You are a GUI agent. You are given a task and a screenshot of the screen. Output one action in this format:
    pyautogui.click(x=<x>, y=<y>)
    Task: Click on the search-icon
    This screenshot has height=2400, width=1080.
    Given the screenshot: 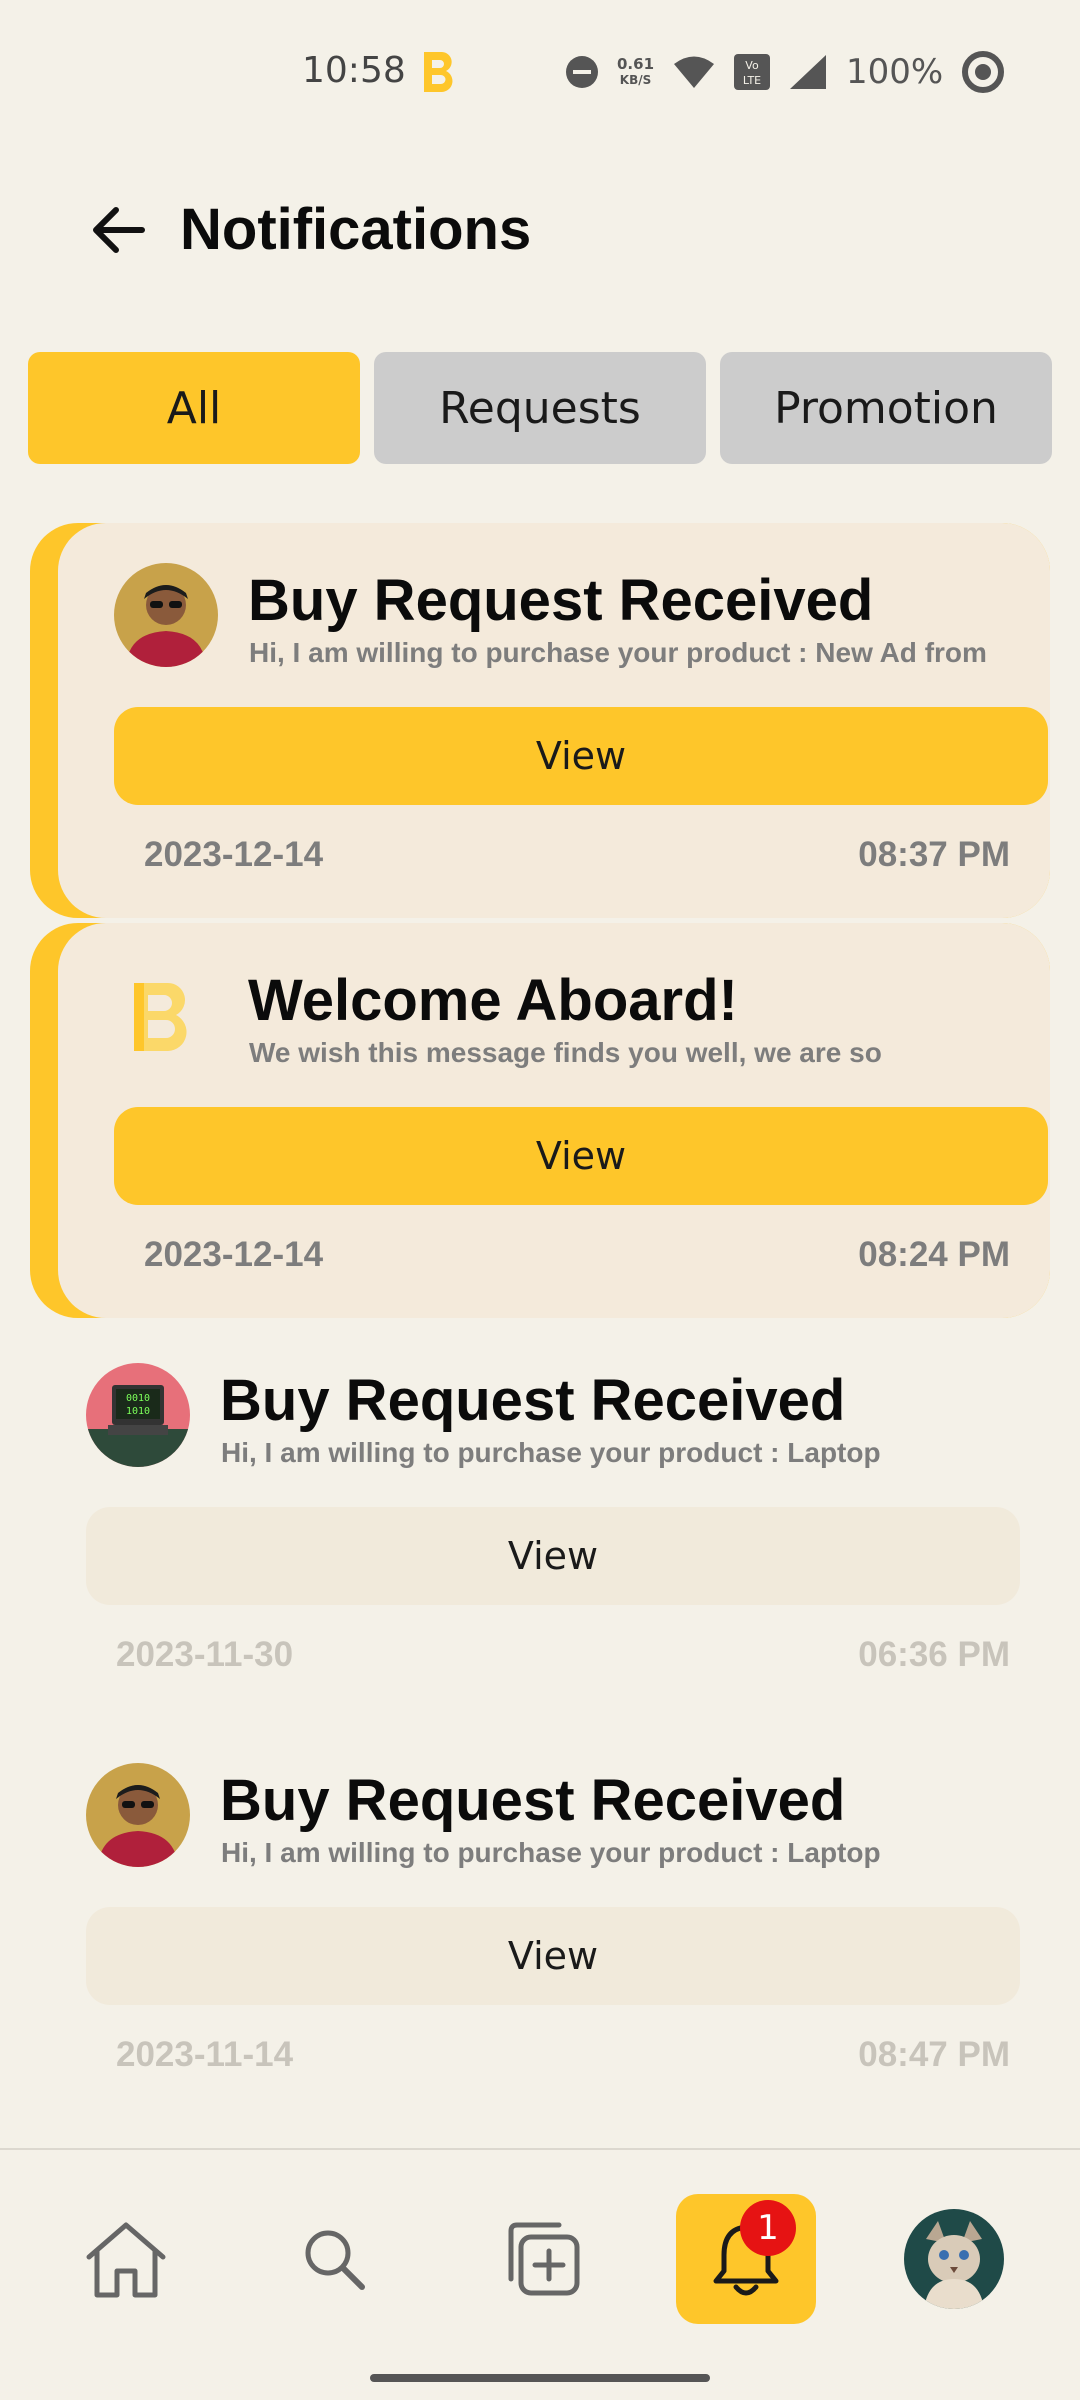 What is the action you would take?
    pyautogui.click(x=335, y=2260)
    